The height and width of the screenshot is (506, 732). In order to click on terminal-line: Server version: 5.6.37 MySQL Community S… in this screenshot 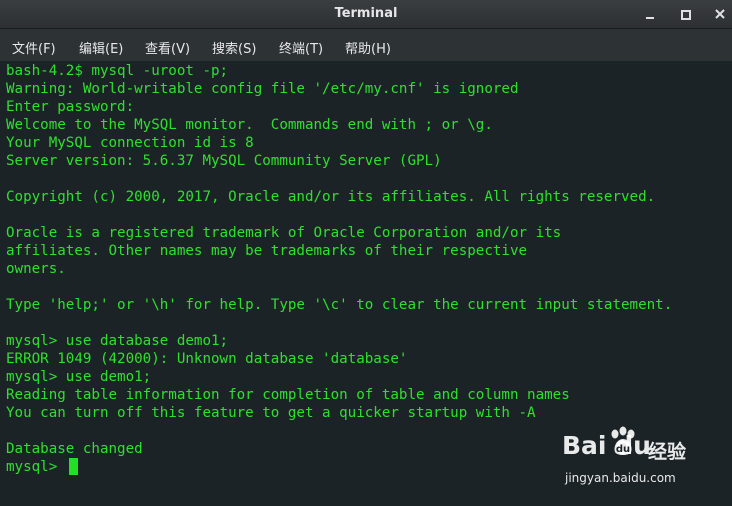, I will do `click(224, 161)`.